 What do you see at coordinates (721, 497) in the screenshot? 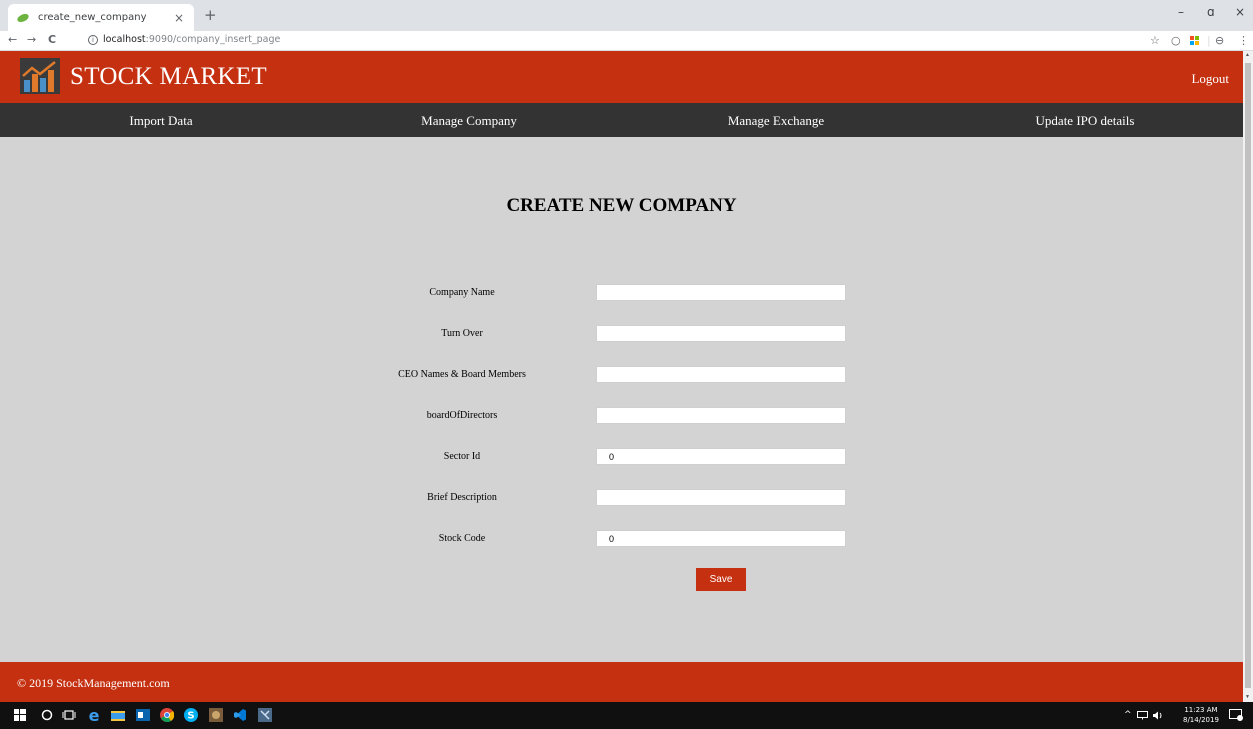
I see `brief-description-input` at bounding box center [721, 497].